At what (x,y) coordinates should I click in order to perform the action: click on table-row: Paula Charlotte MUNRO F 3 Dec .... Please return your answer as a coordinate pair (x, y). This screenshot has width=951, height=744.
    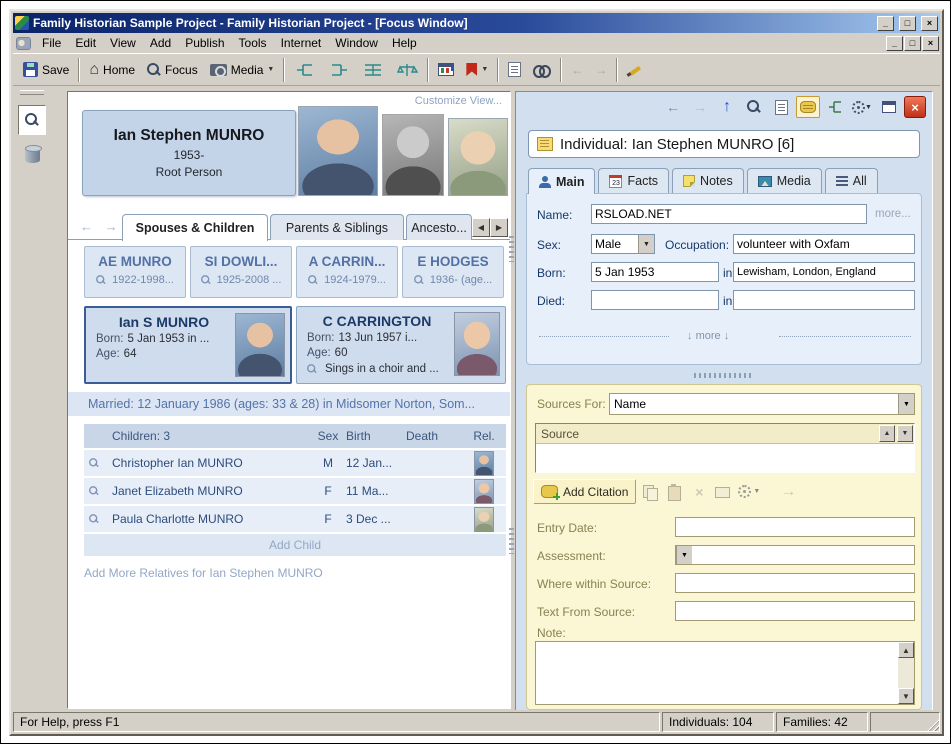
    Looking at the image, I should click on (295, 518).